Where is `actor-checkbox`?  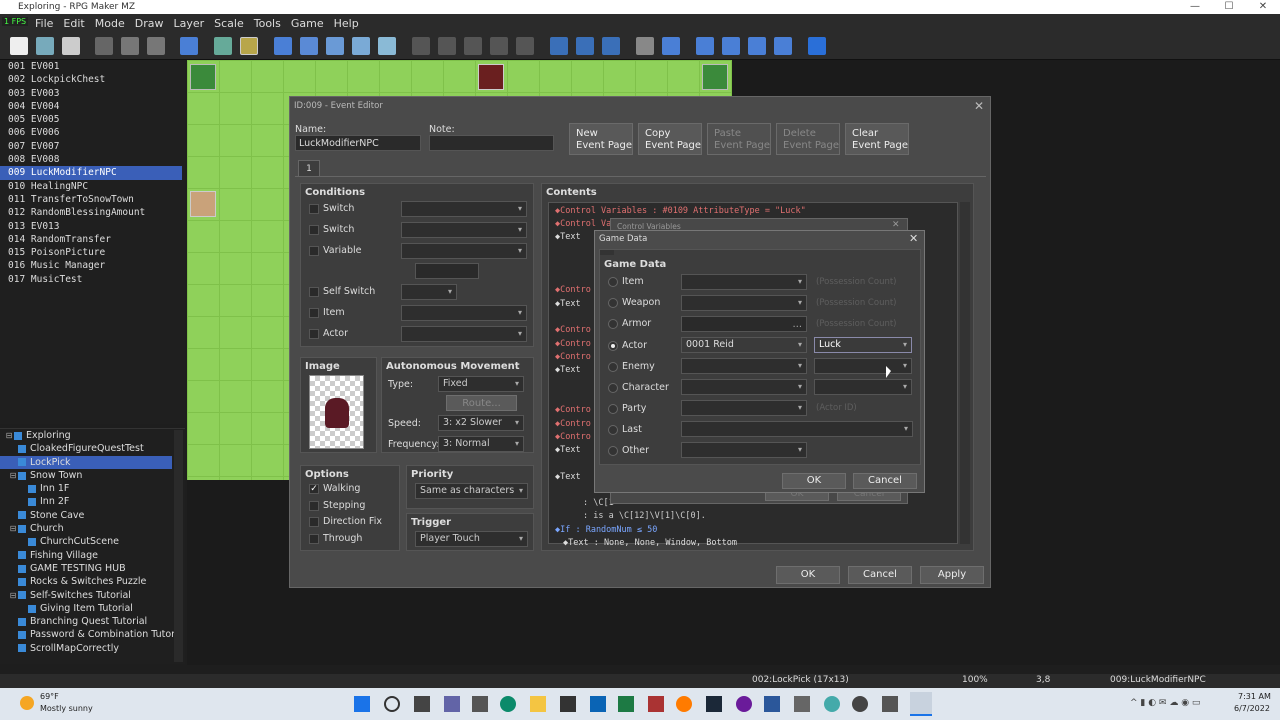 actor-checkbox is located at coordinates (314, 334).